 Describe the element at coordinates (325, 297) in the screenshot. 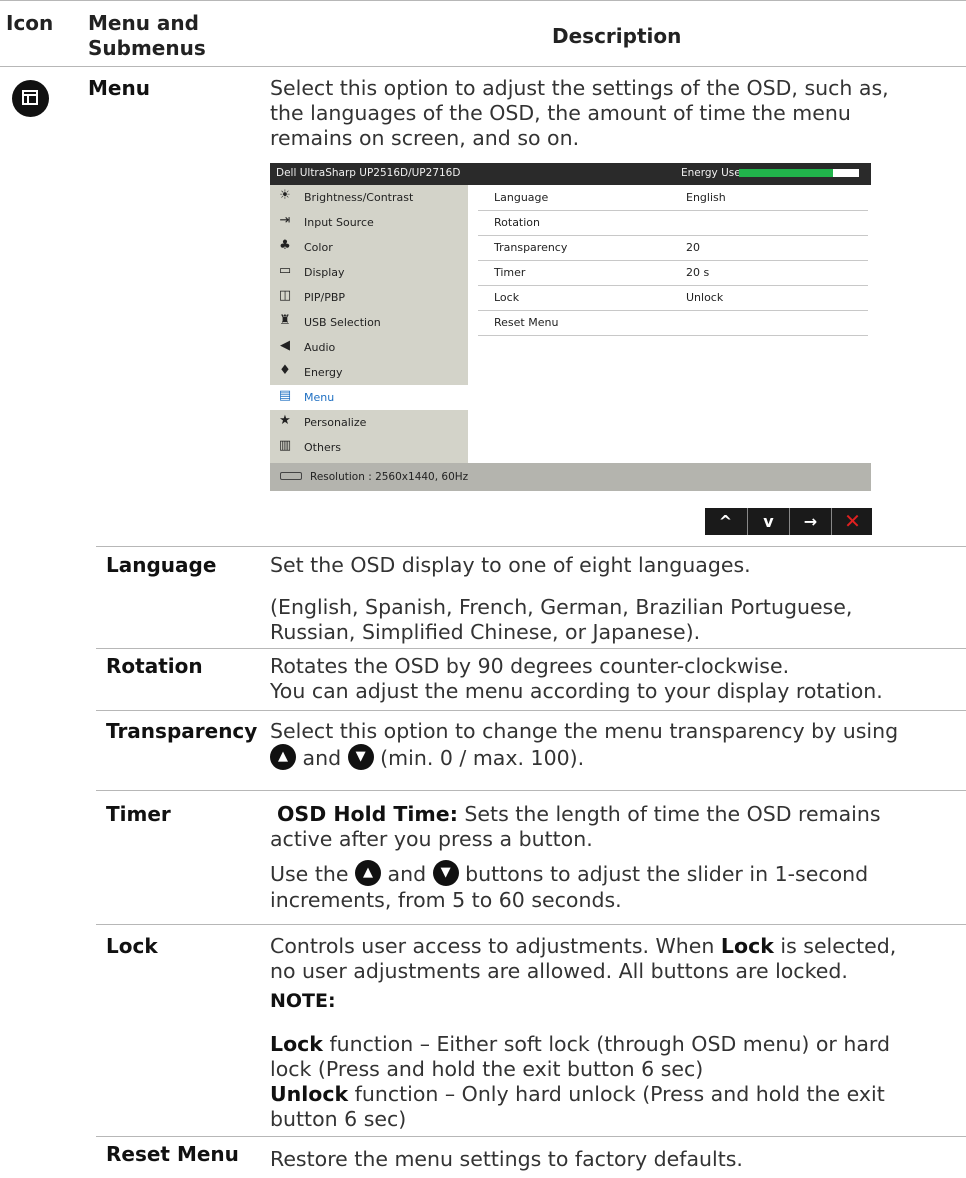

I see `osd-menu-item-label: PIP/PBP` at that location.